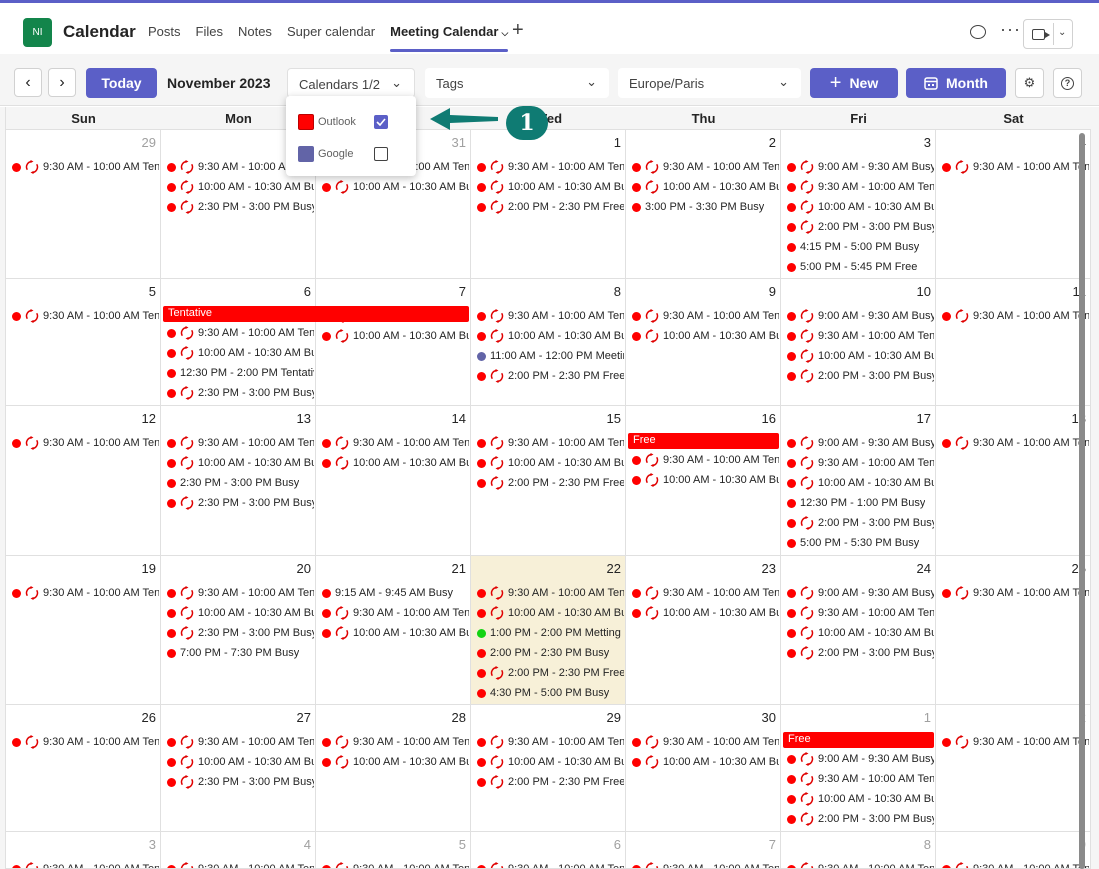  What do you see at coordinates (449, 38) in the screenshot?
I see `tab-meeting-calendar: Meeting Calendar ⌵` at bounding box center [449, 38].